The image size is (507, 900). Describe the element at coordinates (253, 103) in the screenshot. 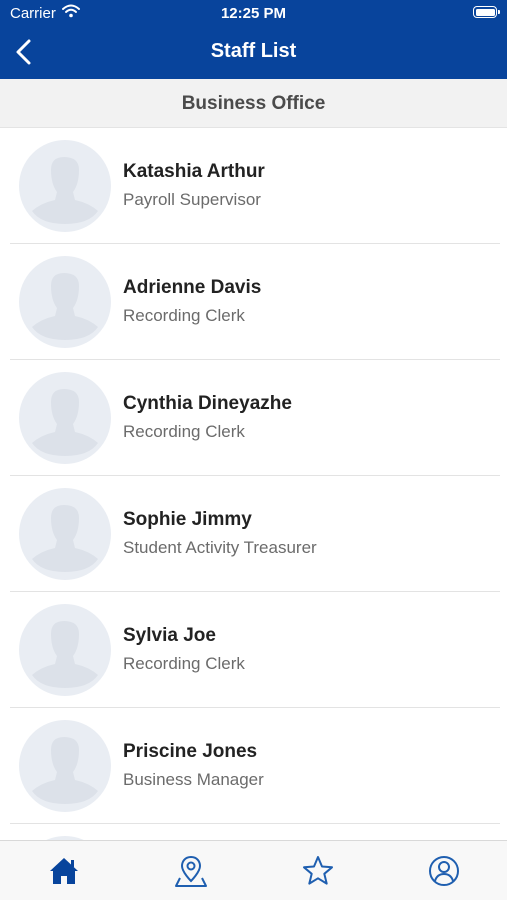

I see `section-header: Business Office` at that location.